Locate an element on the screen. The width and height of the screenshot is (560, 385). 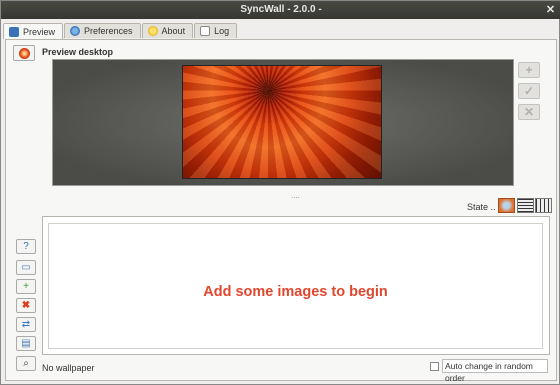
columns-state-icon is located at coordinates (543, 205).